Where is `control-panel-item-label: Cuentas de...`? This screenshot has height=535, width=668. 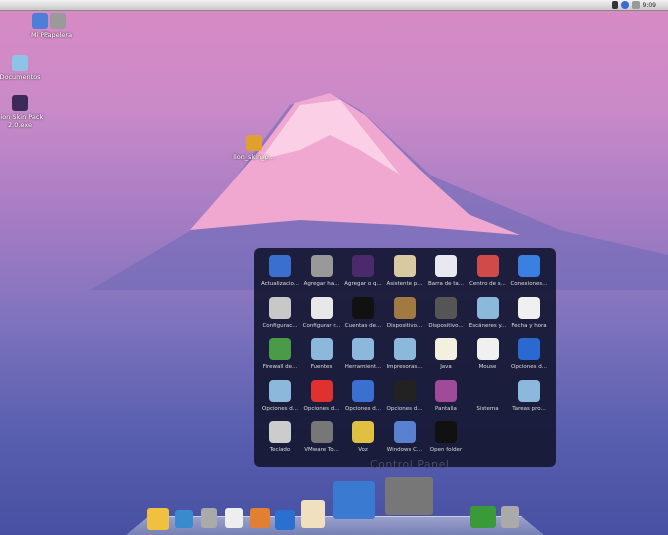 control-panel-item-label: Cuentas de... is located at coordinates (363, 325).